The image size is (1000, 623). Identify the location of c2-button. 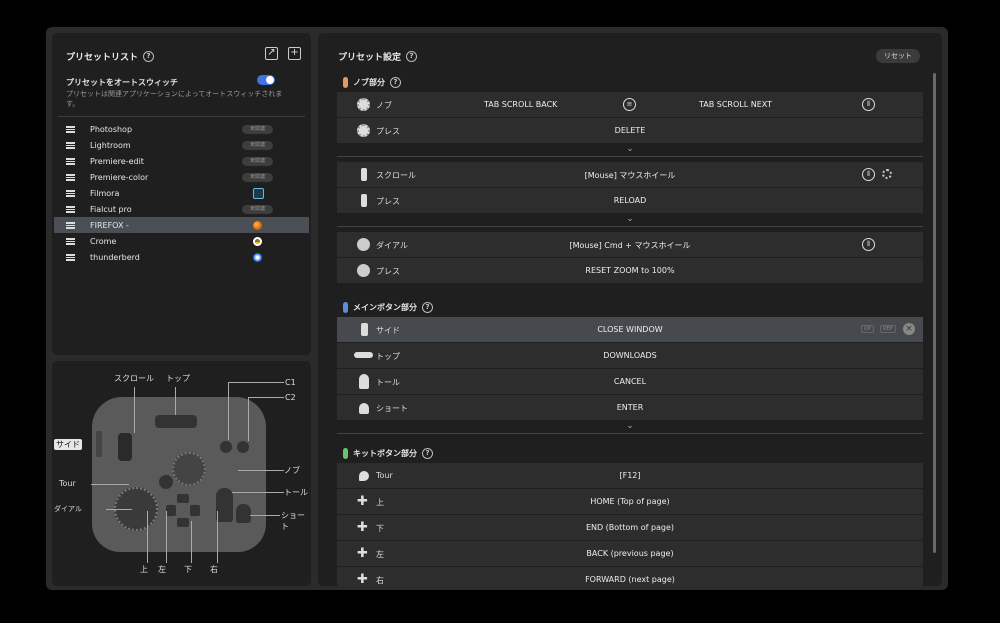
(243, 447).